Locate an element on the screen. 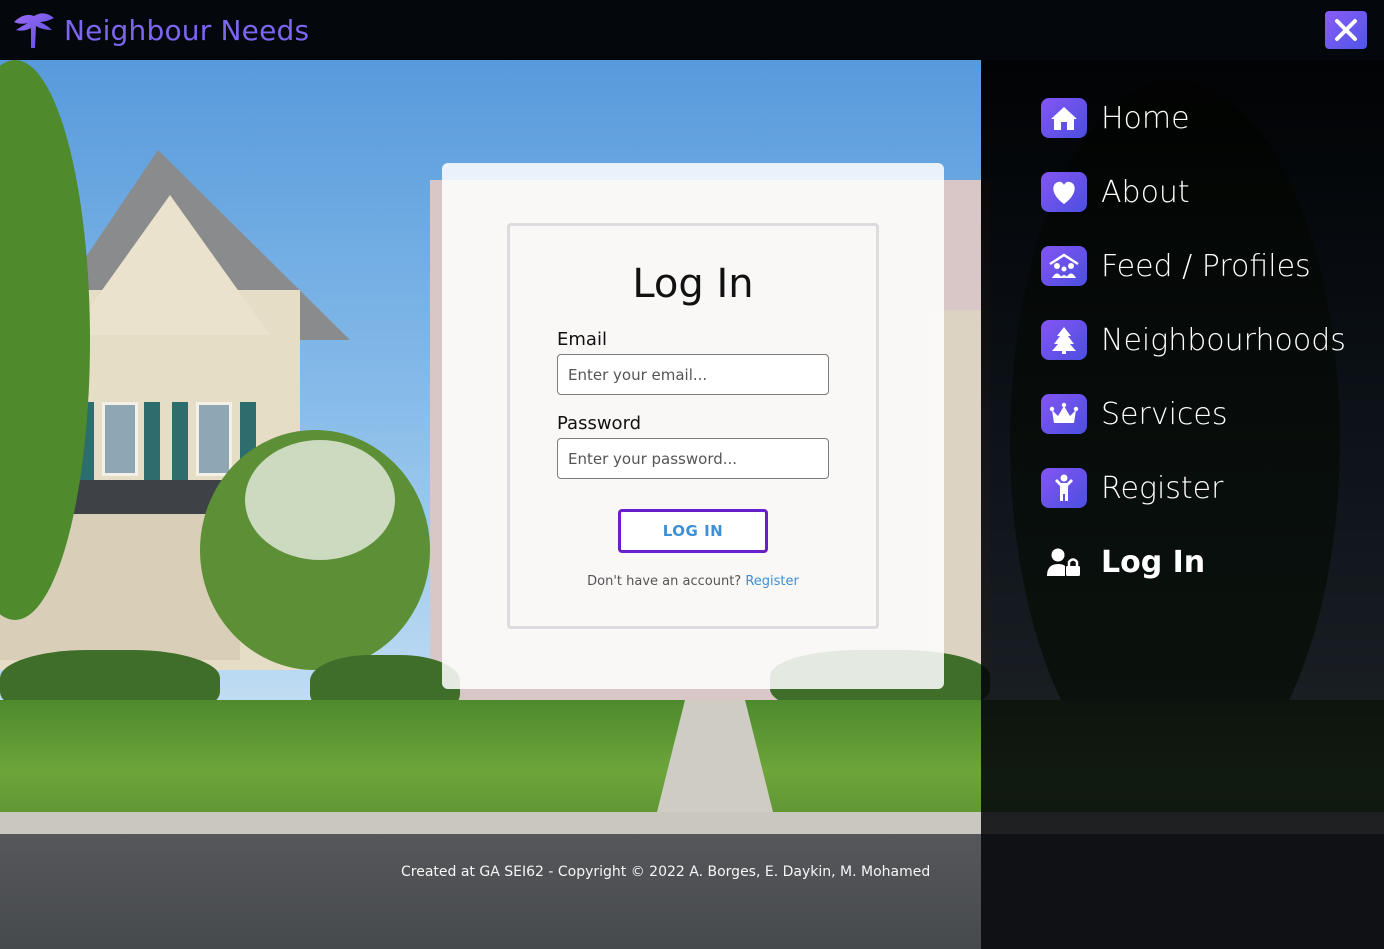 This screenshot has width=1384, height=949. menu-item-services: Services is located at coordinates (1134, 414).